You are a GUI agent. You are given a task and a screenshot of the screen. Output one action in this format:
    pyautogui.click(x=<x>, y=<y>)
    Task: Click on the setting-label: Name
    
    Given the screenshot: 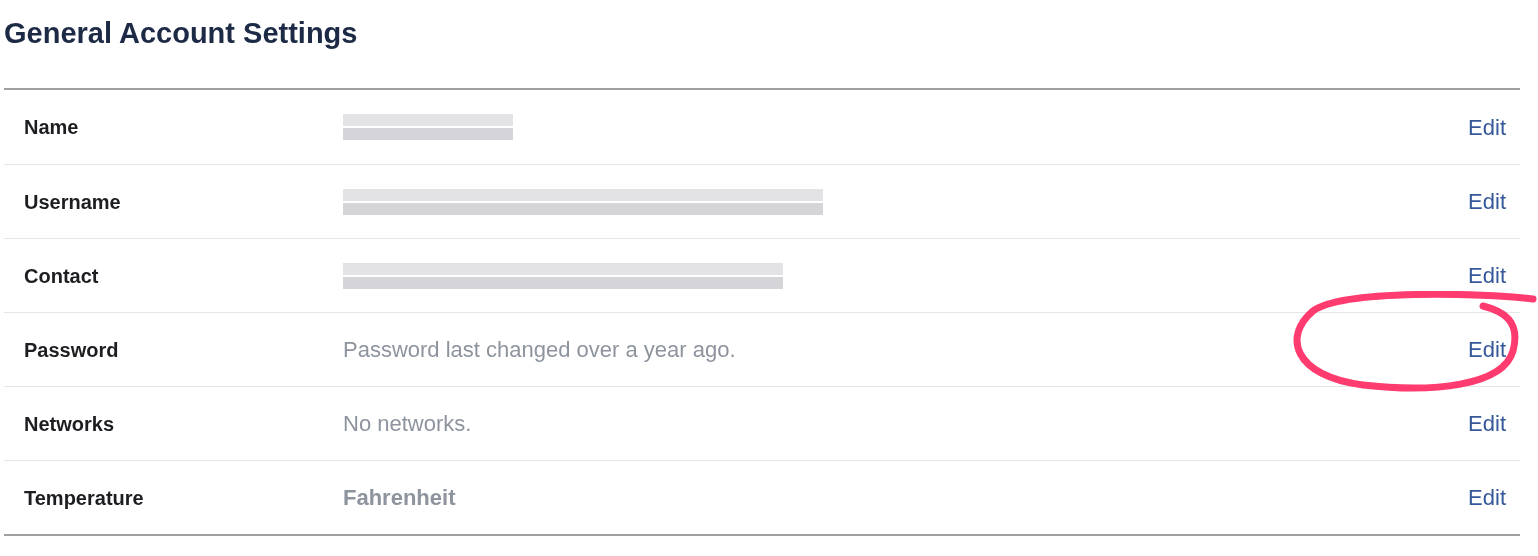 What is the action you would take?
    pyautogui.click(x=51, y=127)
    